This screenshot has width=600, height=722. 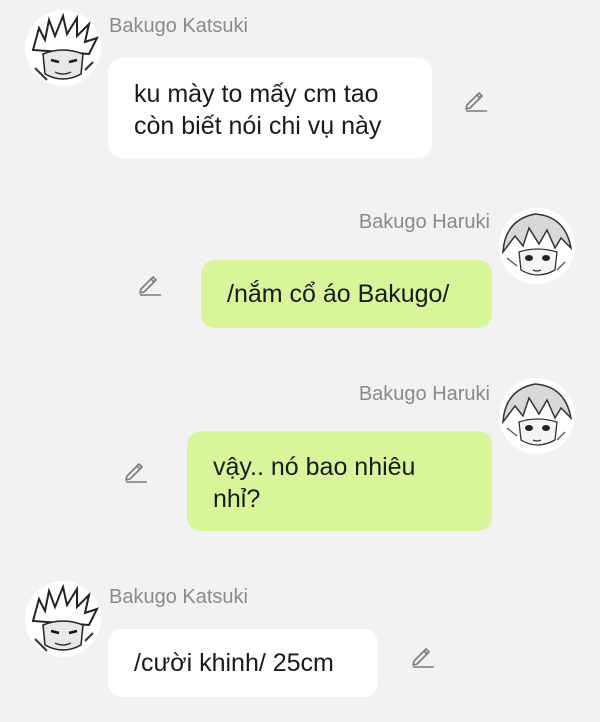 I want to click on message-bubble: vậy.. nó bao nhiêu nhỉ?, so click(x=339, y=481).